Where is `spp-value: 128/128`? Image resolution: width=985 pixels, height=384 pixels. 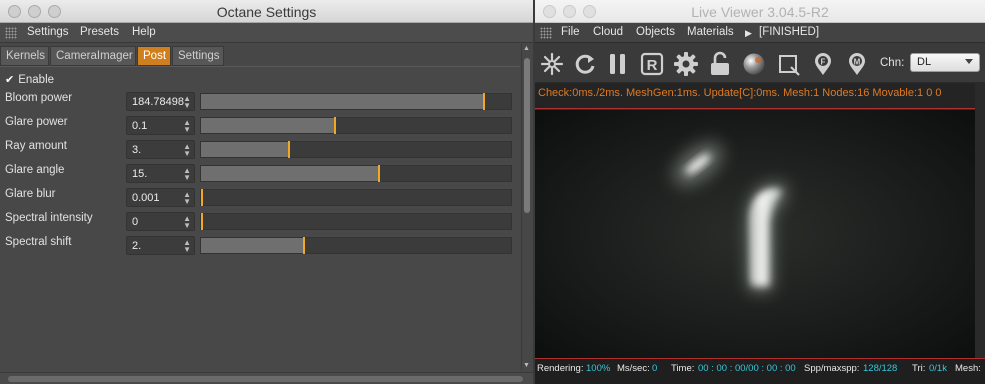
spp-value: 128/128 is located at coordinates (880, 368).